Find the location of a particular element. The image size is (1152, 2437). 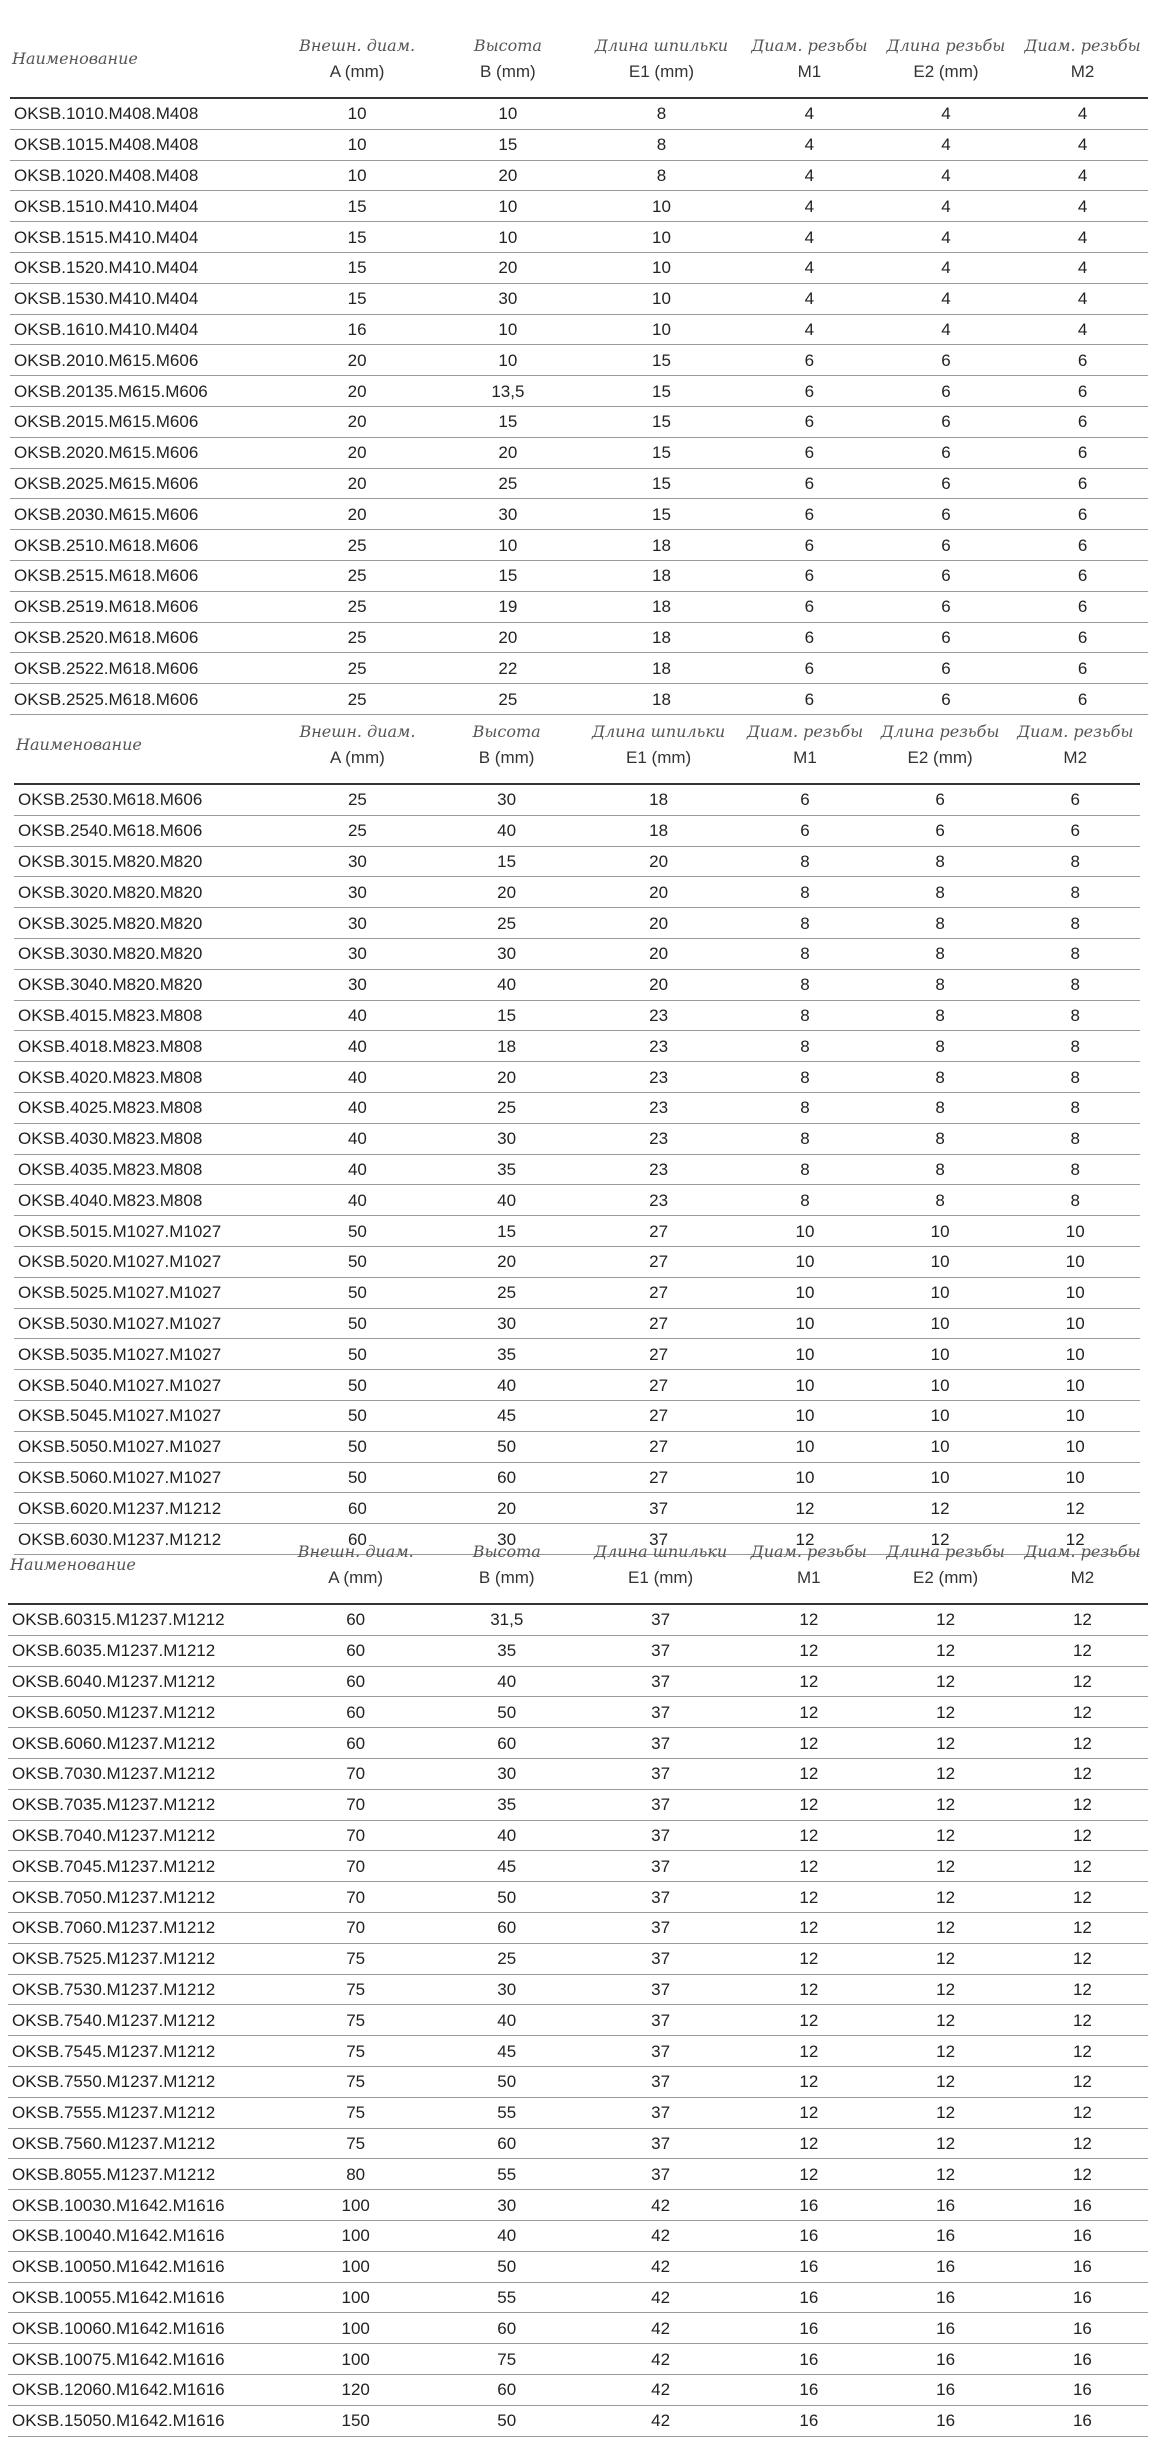

header-name: Наименование is located at coordinates (79, 744).